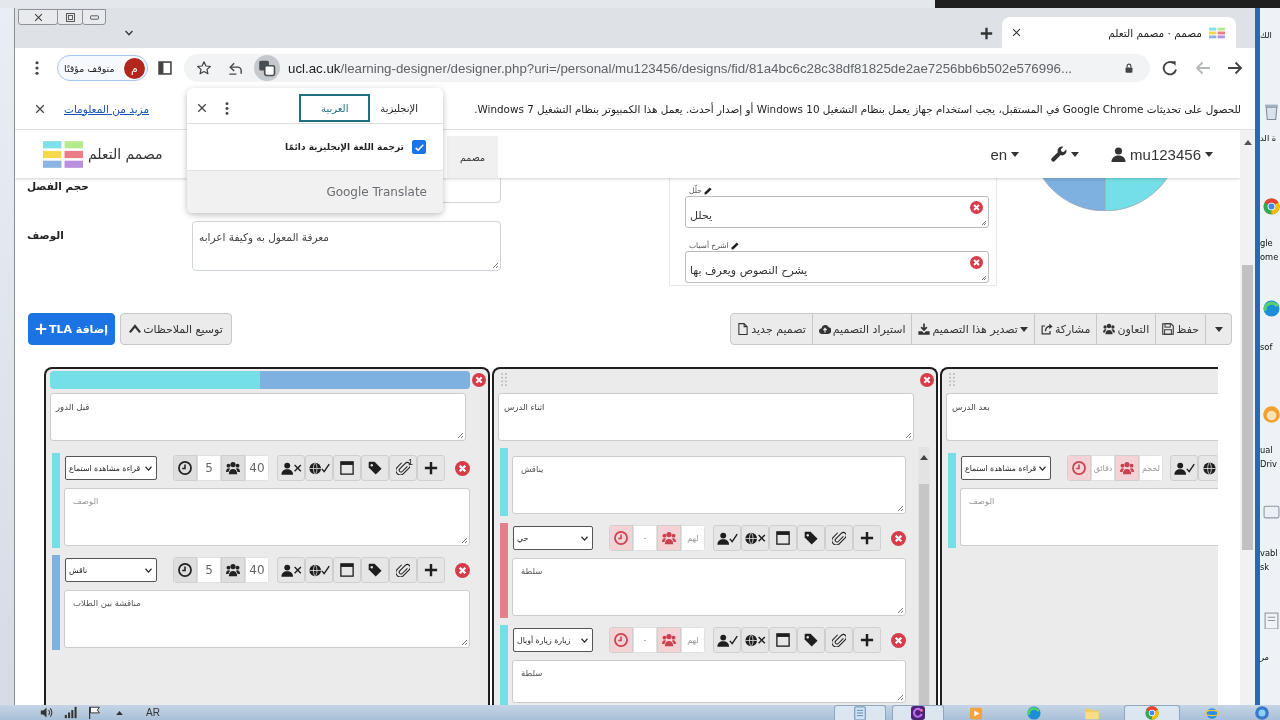 The height and width of the screenshot is (720, 1280). What do you see at coordinates (257, 570) in the screenshot?
I see `learners-field: 40` at bounding box center [257, 570].